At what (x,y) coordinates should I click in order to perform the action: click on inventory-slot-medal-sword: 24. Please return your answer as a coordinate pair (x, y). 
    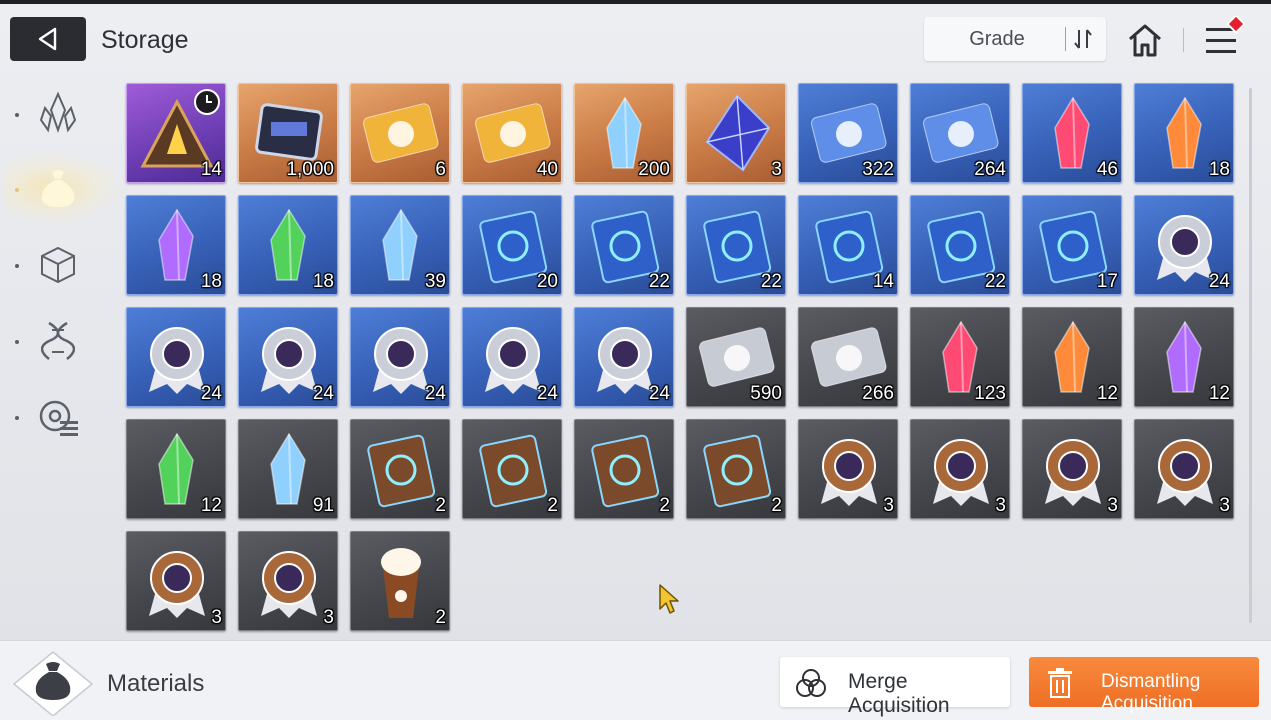
    Looking at the image, I should click on (1184, 245).